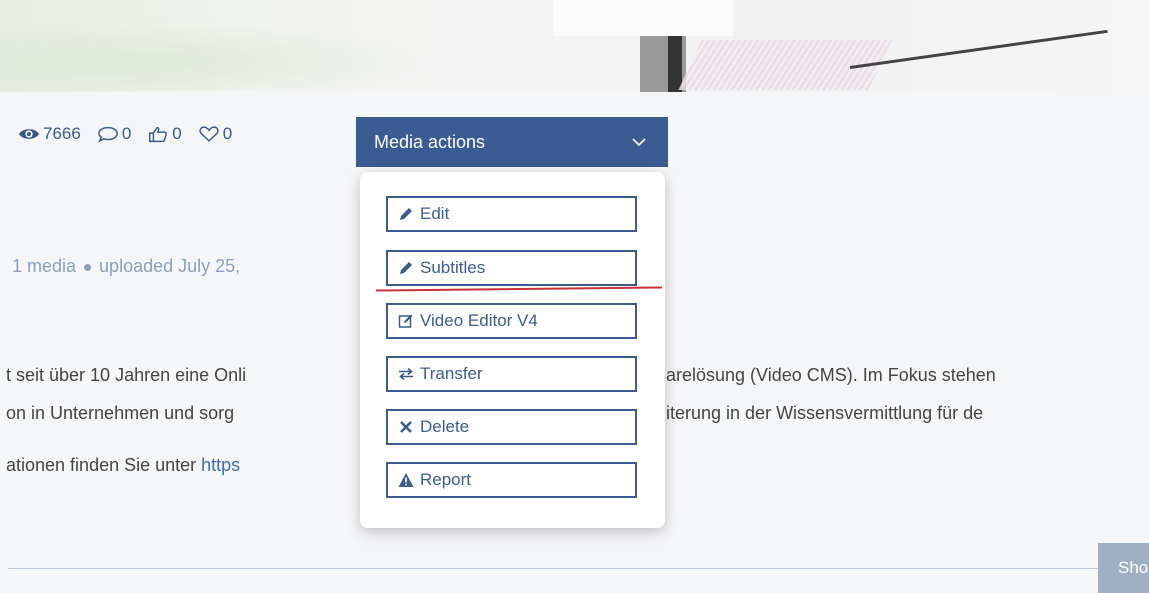  Describe the element at coordinates (107, 134) in the screenshot. I see `comment-icon` at that location.